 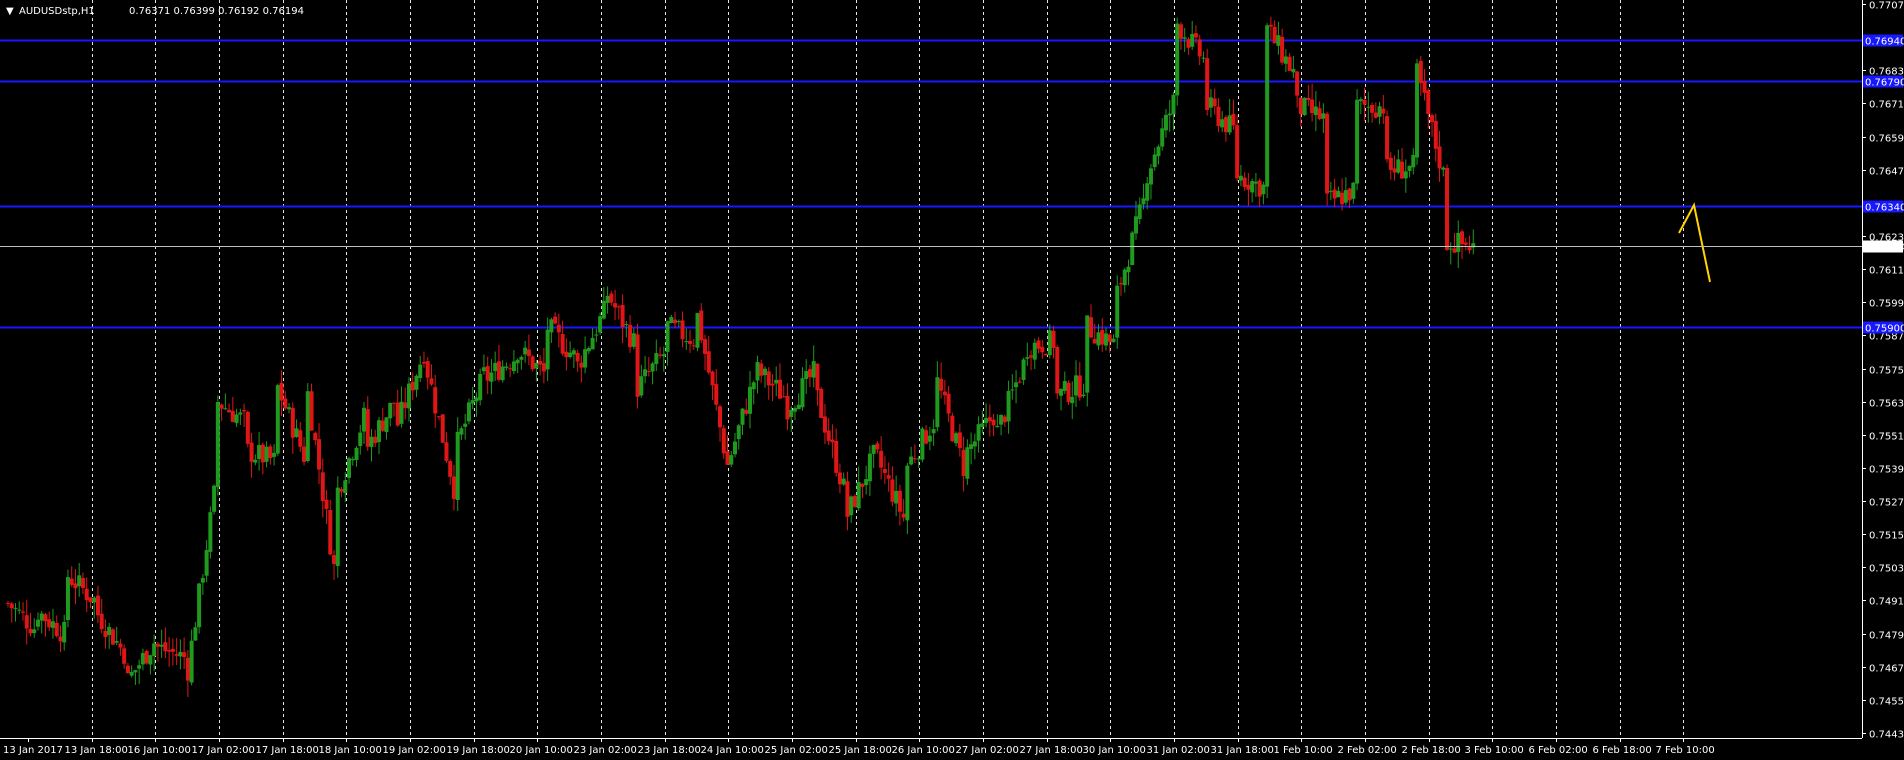 I want to click on time-tick-label: 19 Jan 18:00, so click(x=478, y=750).